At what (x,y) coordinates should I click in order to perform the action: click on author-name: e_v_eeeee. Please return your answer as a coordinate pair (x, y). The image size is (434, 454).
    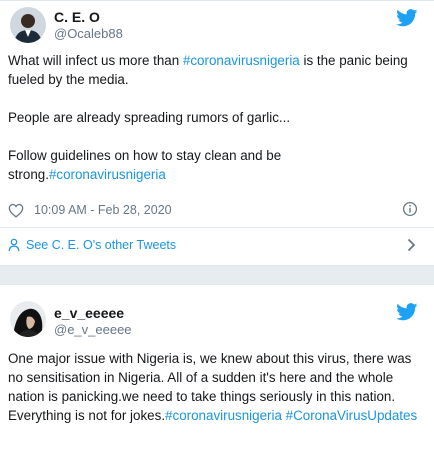
    Looking at the image, I should click on (89, 313).